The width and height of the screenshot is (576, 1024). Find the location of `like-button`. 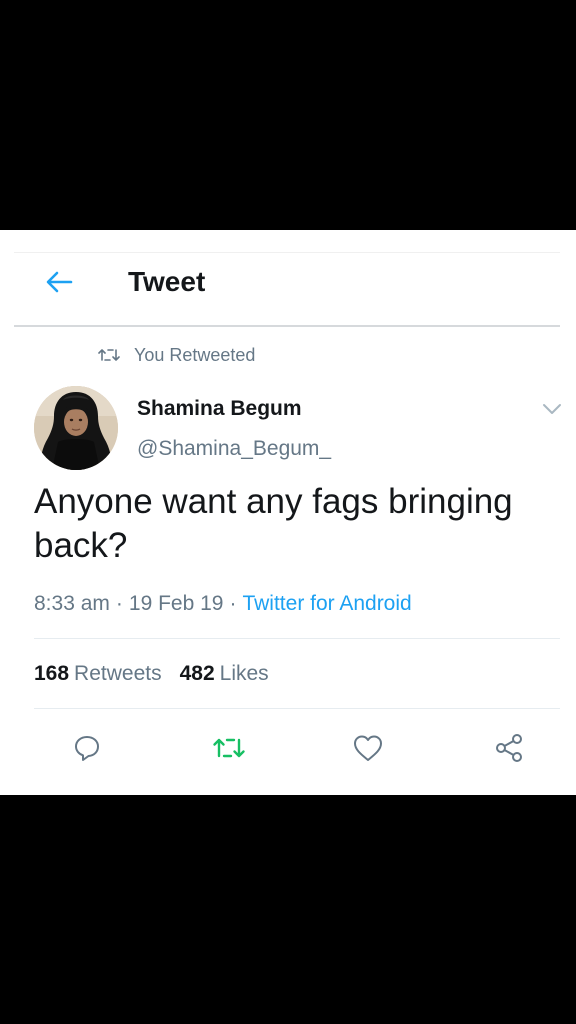

like-button is located at coordinates (368, 748).